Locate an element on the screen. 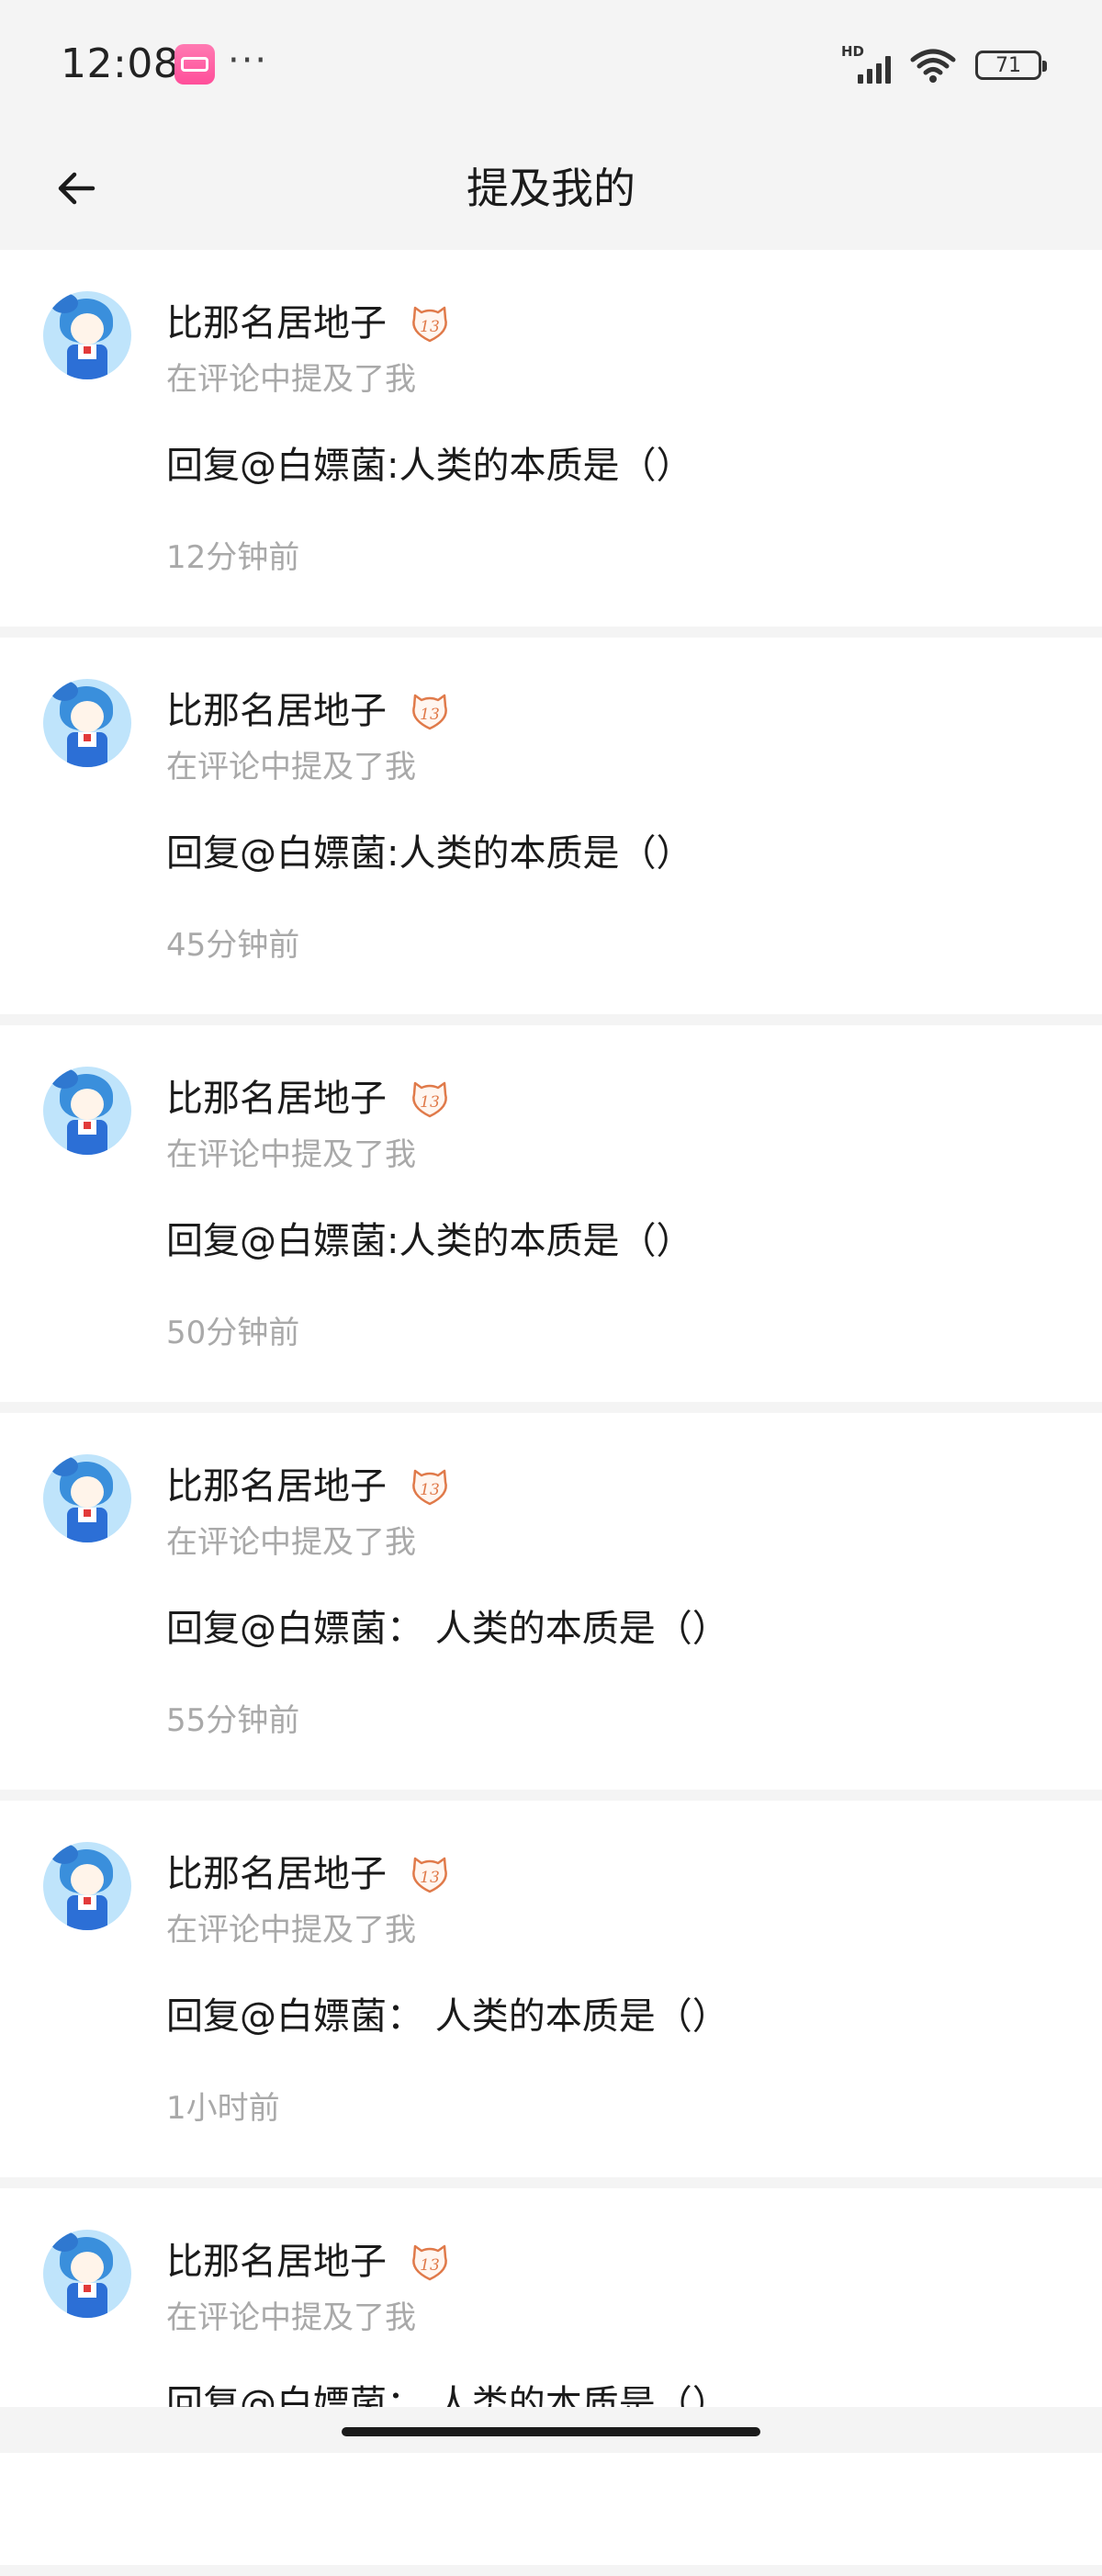  mention-item: 比那名居地子 13 在评论中提及了我 回复@白嫖菌:人类的本质是（） 12分钟前 is located at coordinates (551, 438).